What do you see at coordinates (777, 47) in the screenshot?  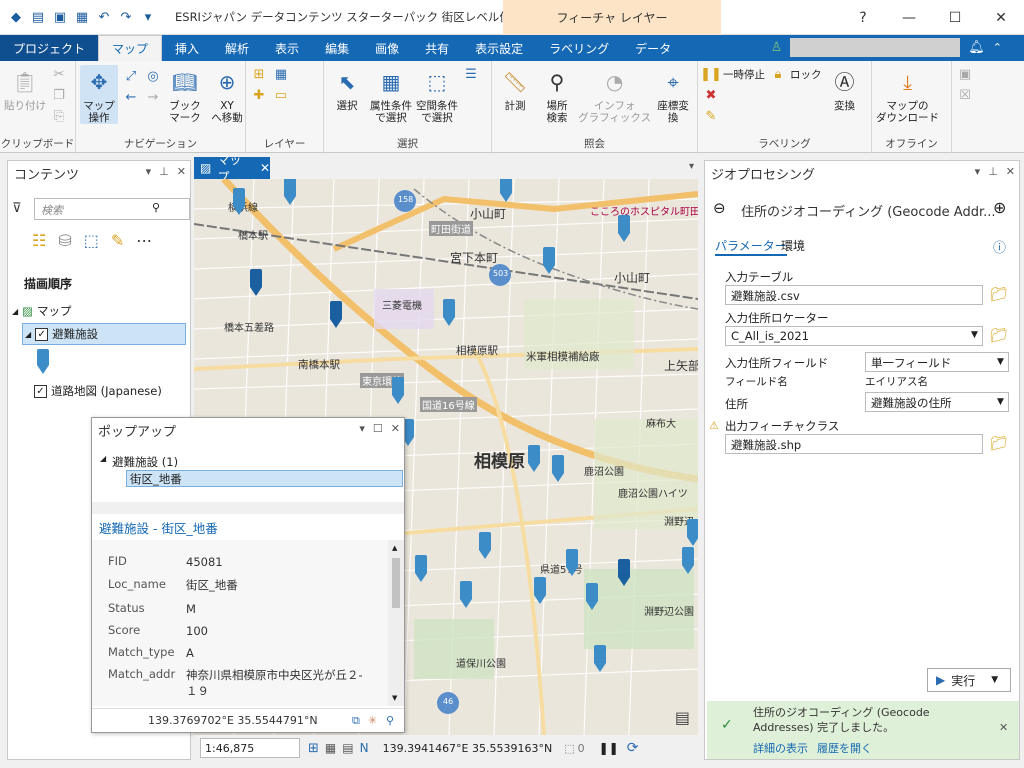 I see `user-icon: ♙` at bounding box center [777, 47].